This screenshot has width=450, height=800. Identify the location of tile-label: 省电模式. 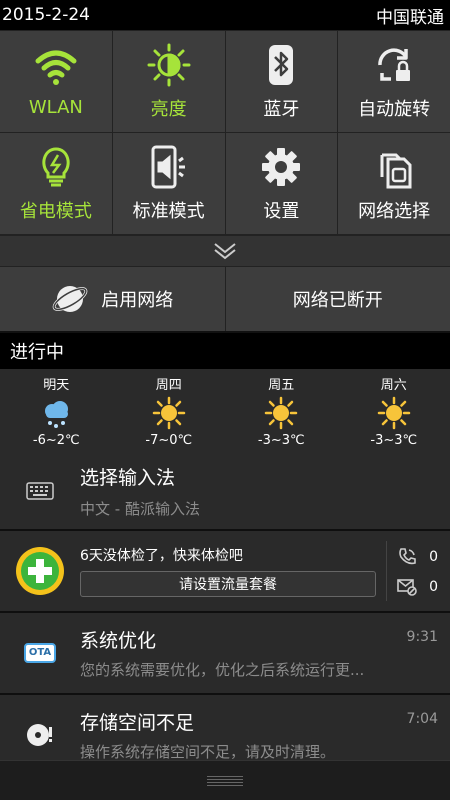
(55, 211).